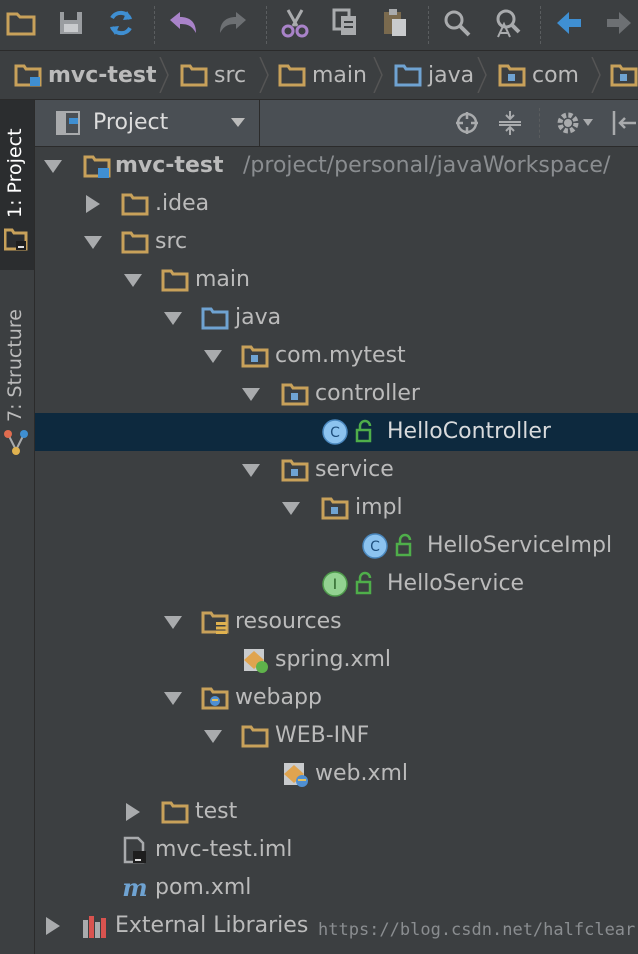 Image resolution: width=638 pixels, height=954 pixels. What do you see at coordinates (278, 697) in the screenshot?
I see `tree-label: webapp` at bounding box center [278, 697].